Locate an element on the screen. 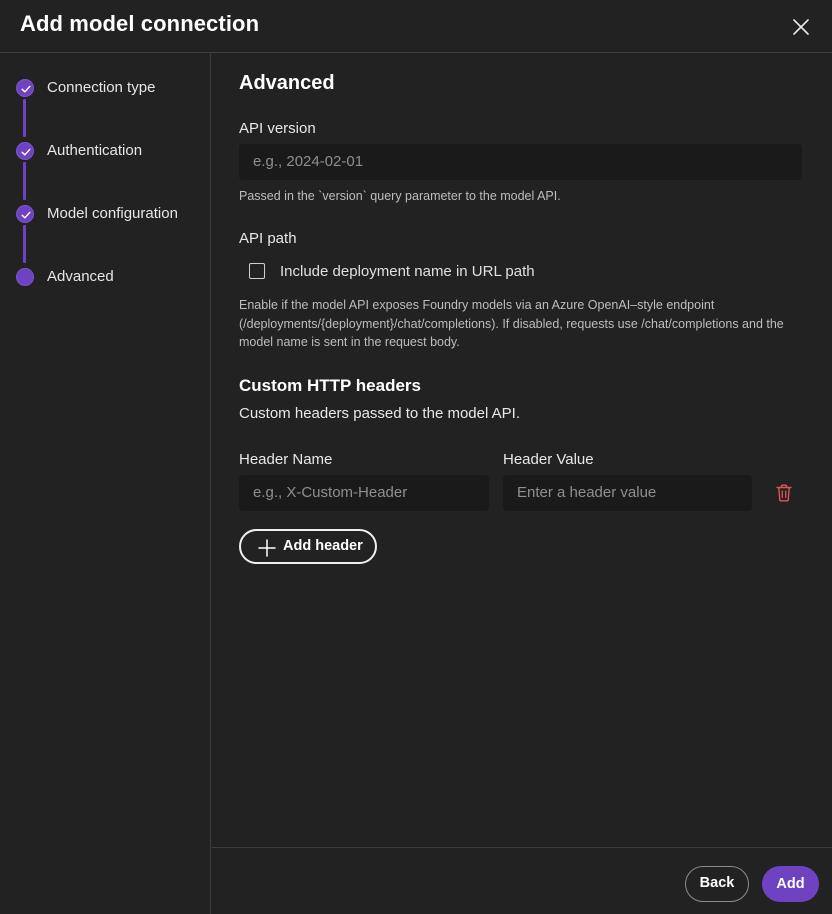 The height and width of the screenshot is (914, 832). include-deployment-checkbox is located at coordinates (257, 271).